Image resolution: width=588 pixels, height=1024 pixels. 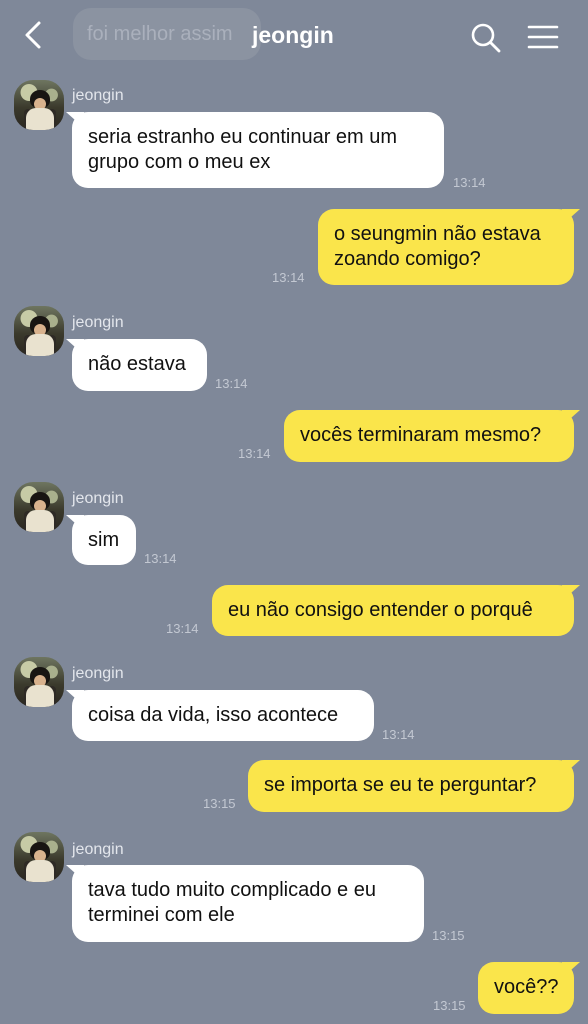 I want to click on message-bubble: coisa da vida, isso acontece, so click(x=223, y=715).